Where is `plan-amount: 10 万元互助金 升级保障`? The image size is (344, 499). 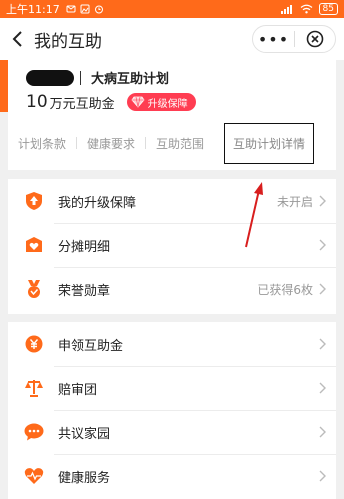 plan-amount: 10 万元互助金 升级保障 is located at coordinates (111, 102).